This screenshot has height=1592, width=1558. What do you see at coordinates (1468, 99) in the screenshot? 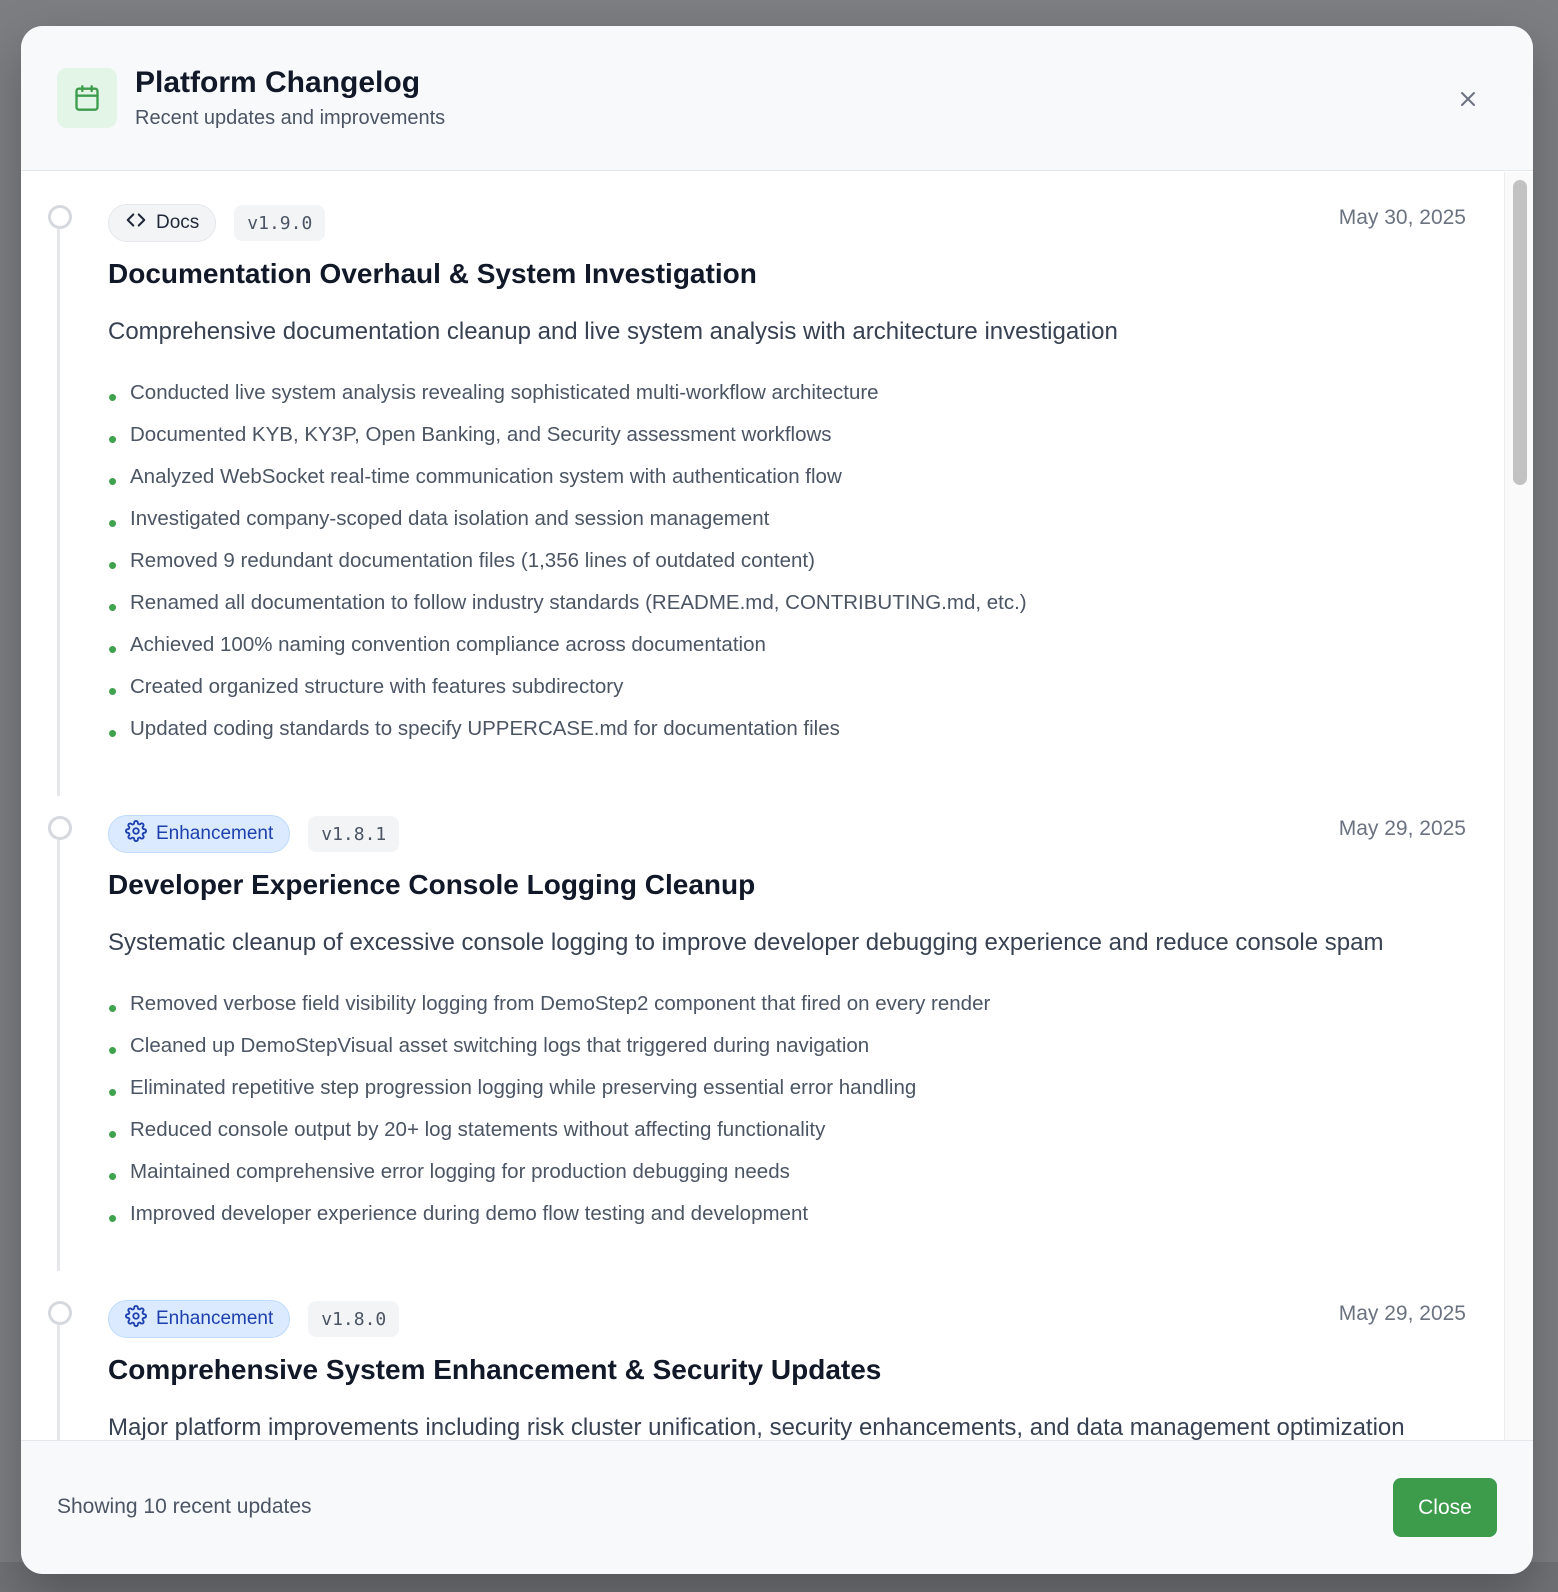
I see `close-icon` at bounding box center [1468, 99].